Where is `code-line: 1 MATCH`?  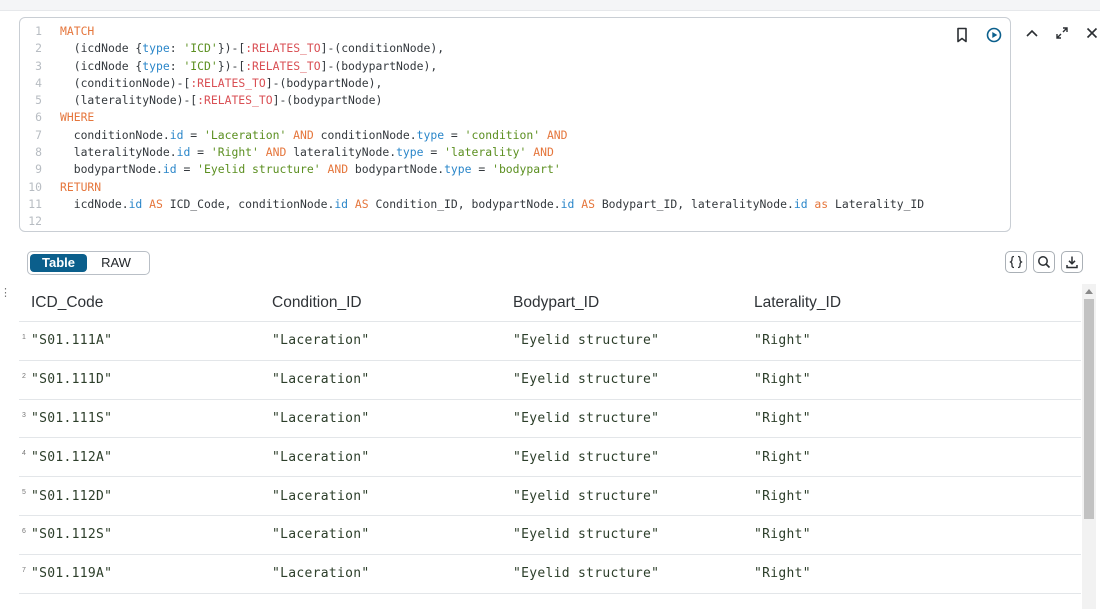 code-line: 1 MATCH is located at coordinates (472, 31).